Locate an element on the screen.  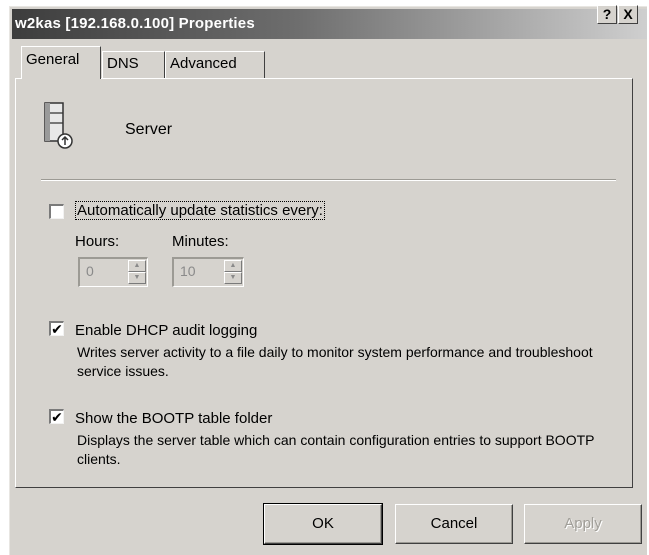
bootp-label: Show the BOOTP table folder is located at coordinates (173, 418).